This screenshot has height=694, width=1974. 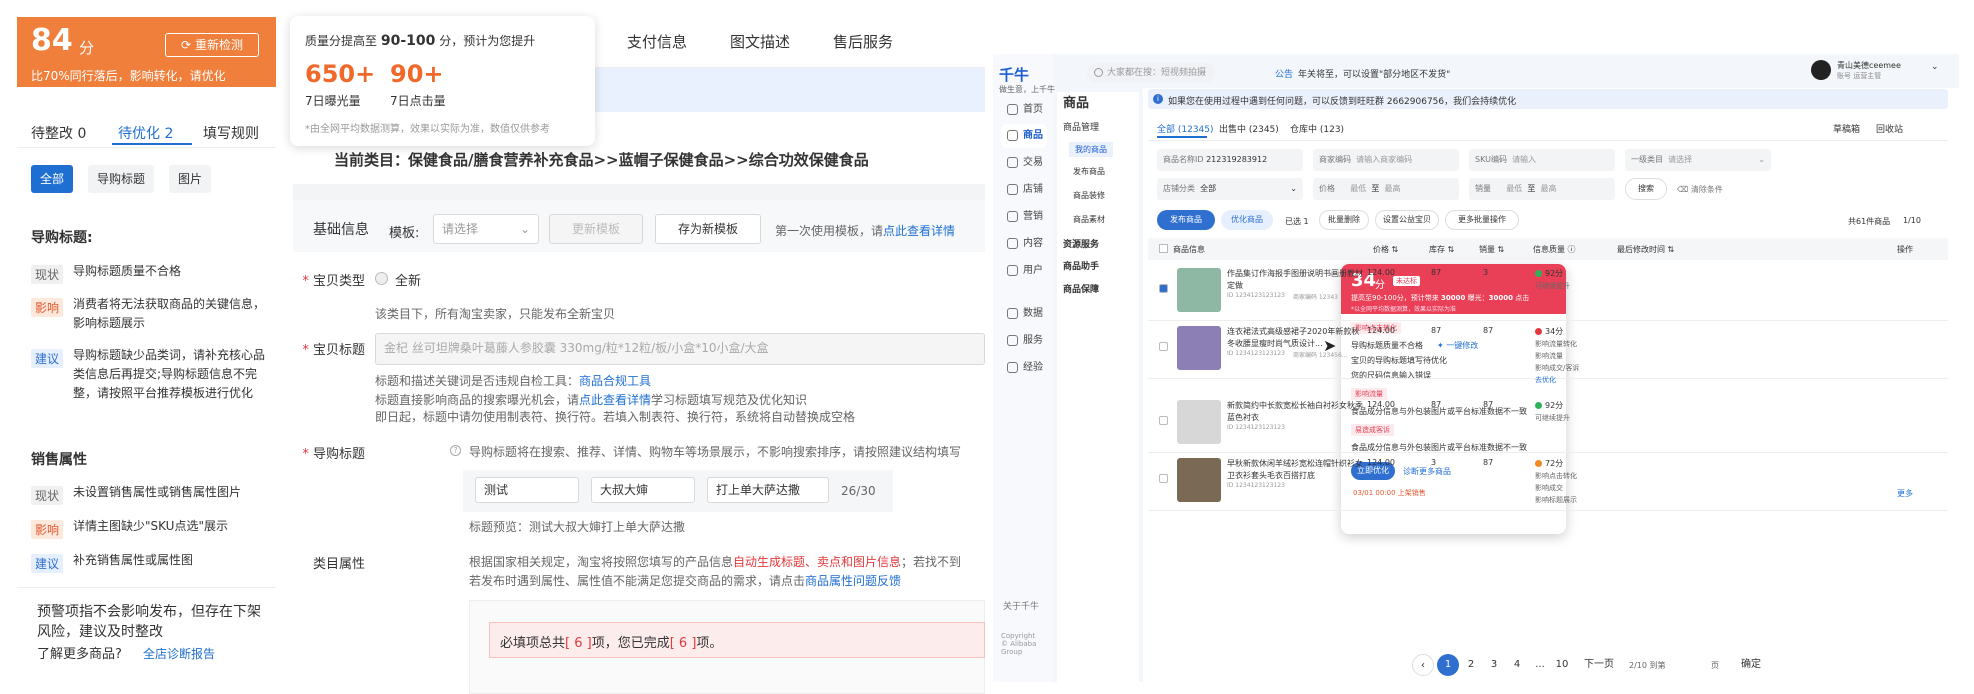 I want to click on tab-description: 图文描述, so click(x=760, y=41).